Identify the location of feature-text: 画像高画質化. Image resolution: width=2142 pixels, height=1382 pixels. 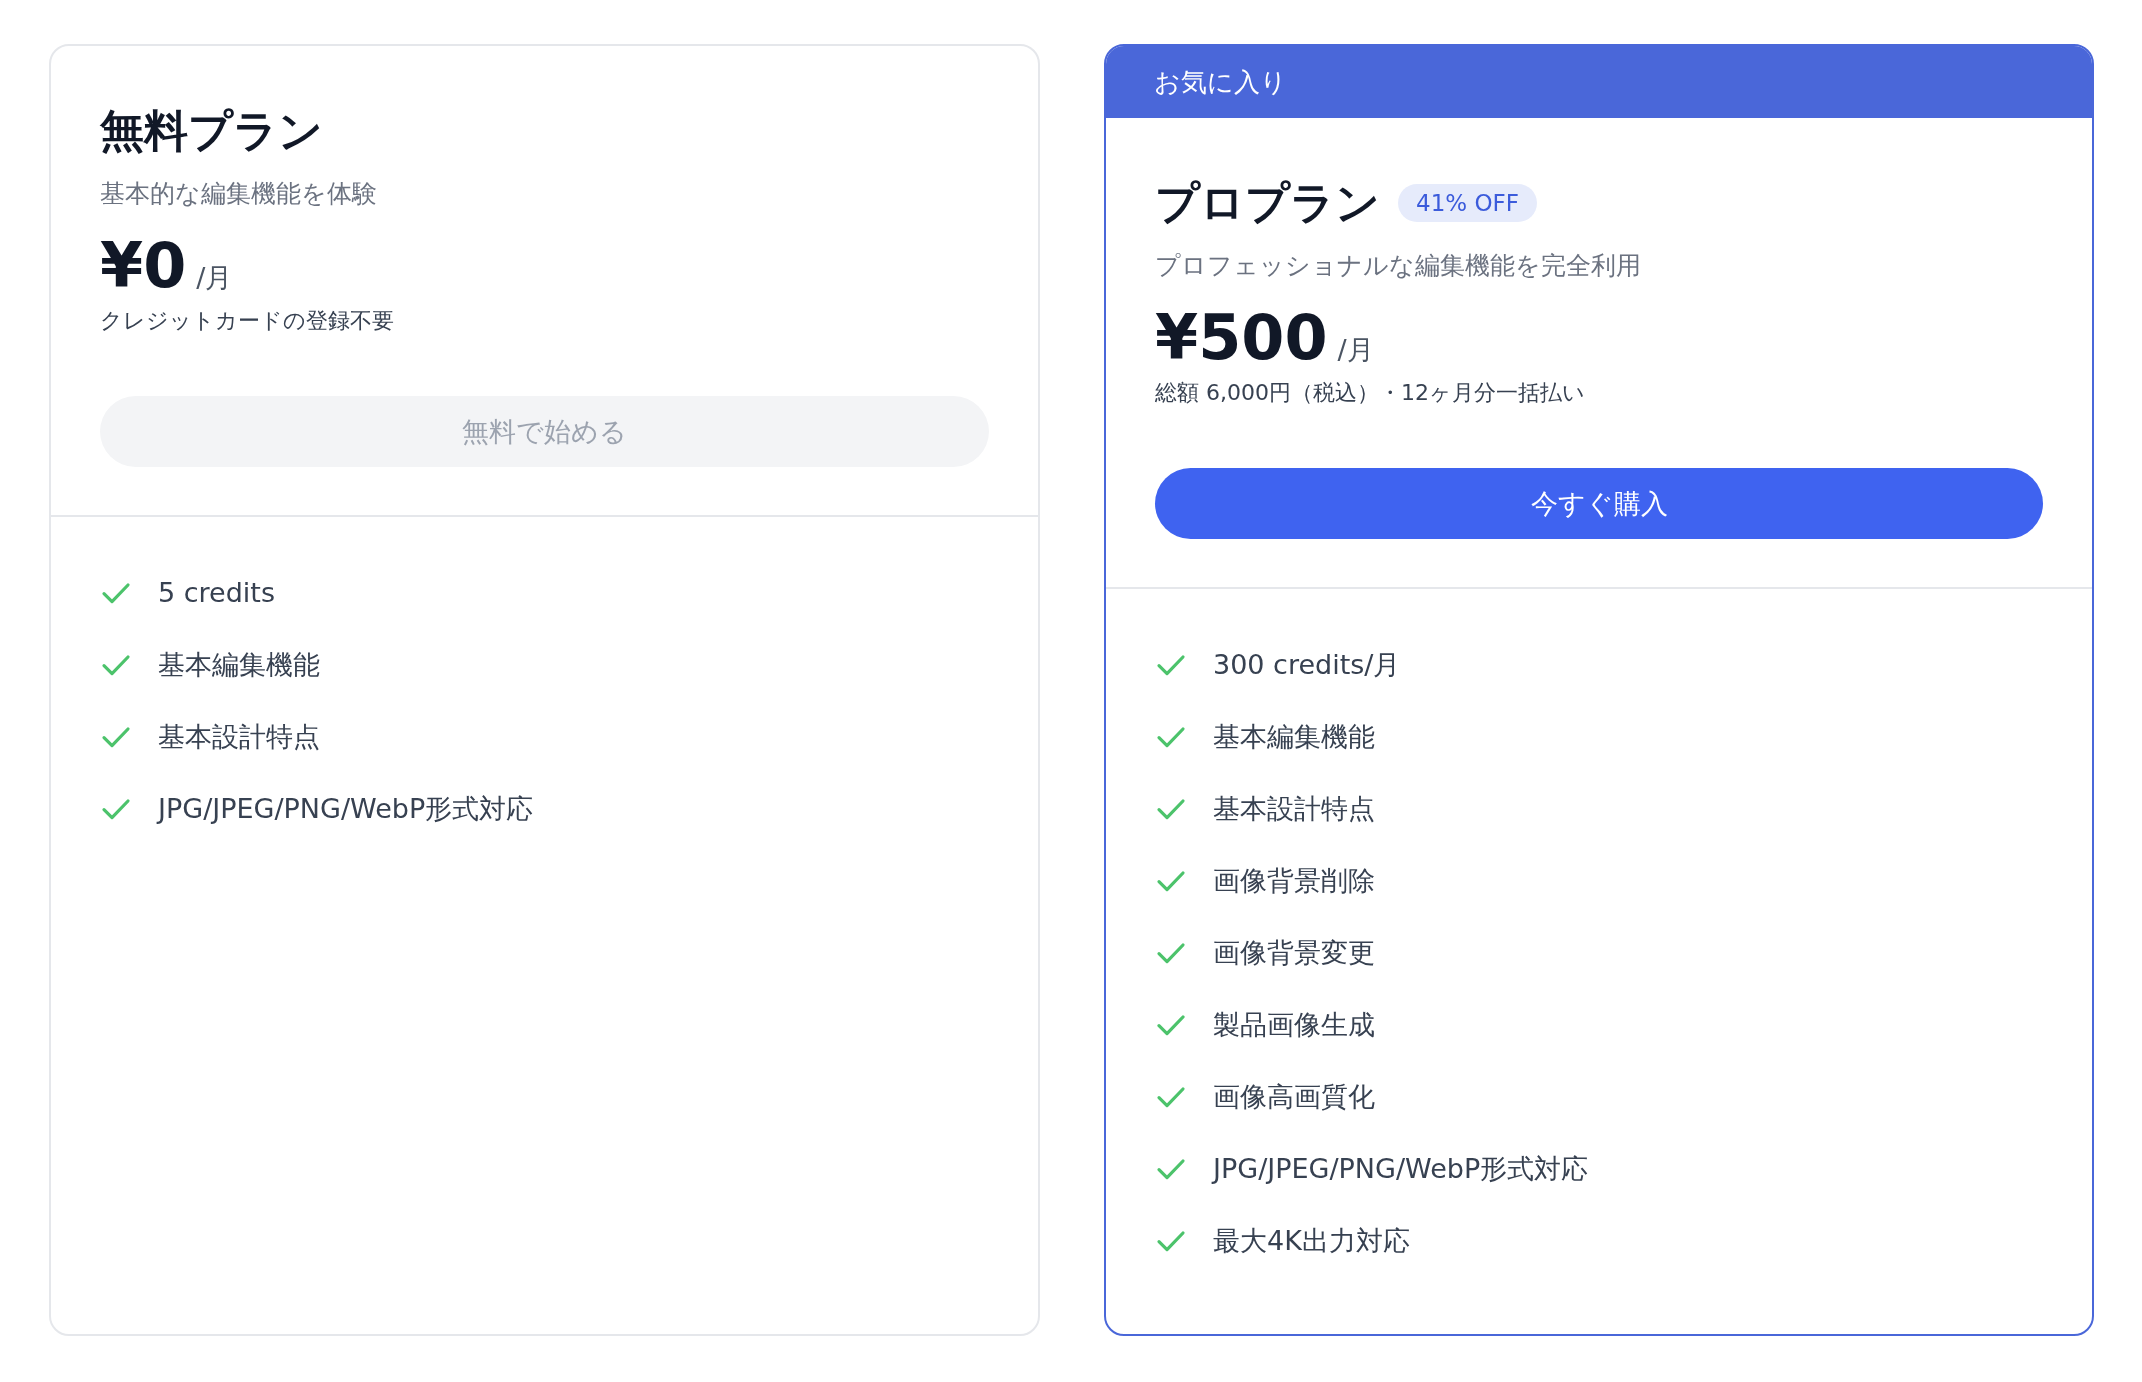
(1294, 1097).